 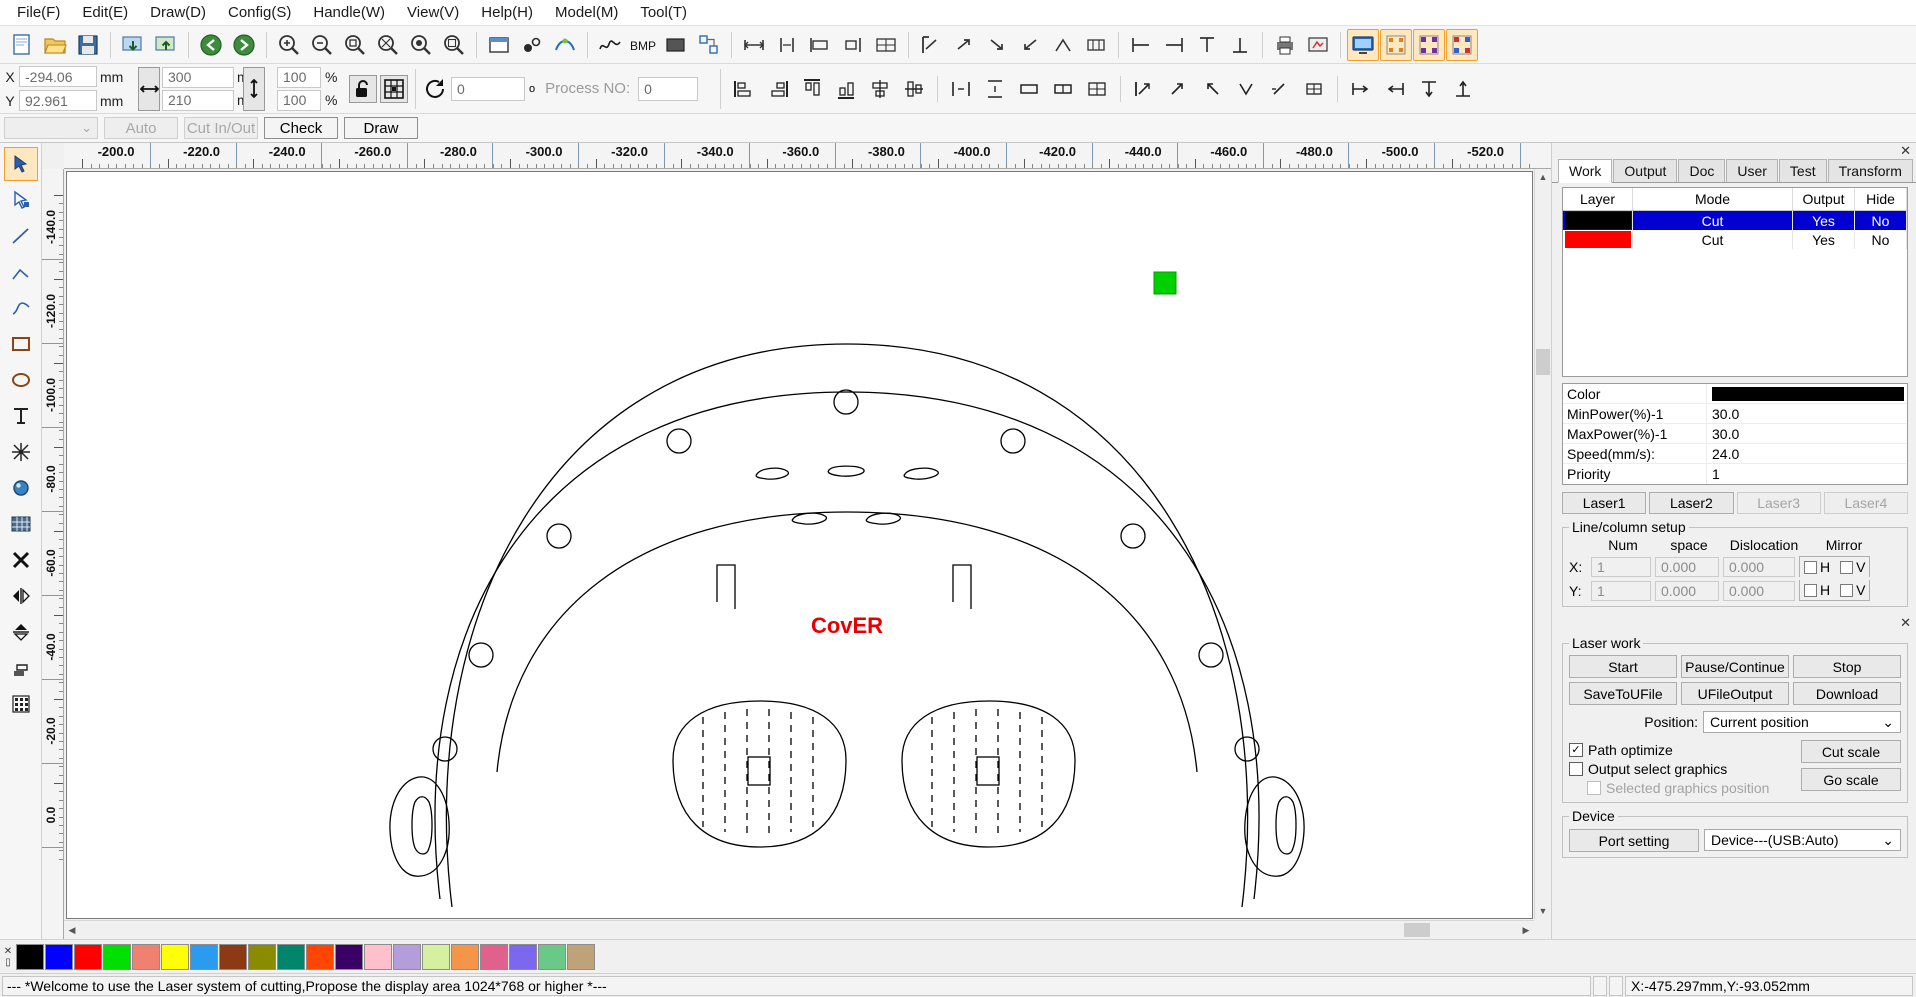 I want to click on align-bottom-left-icon, so click(x=1030, y=45).